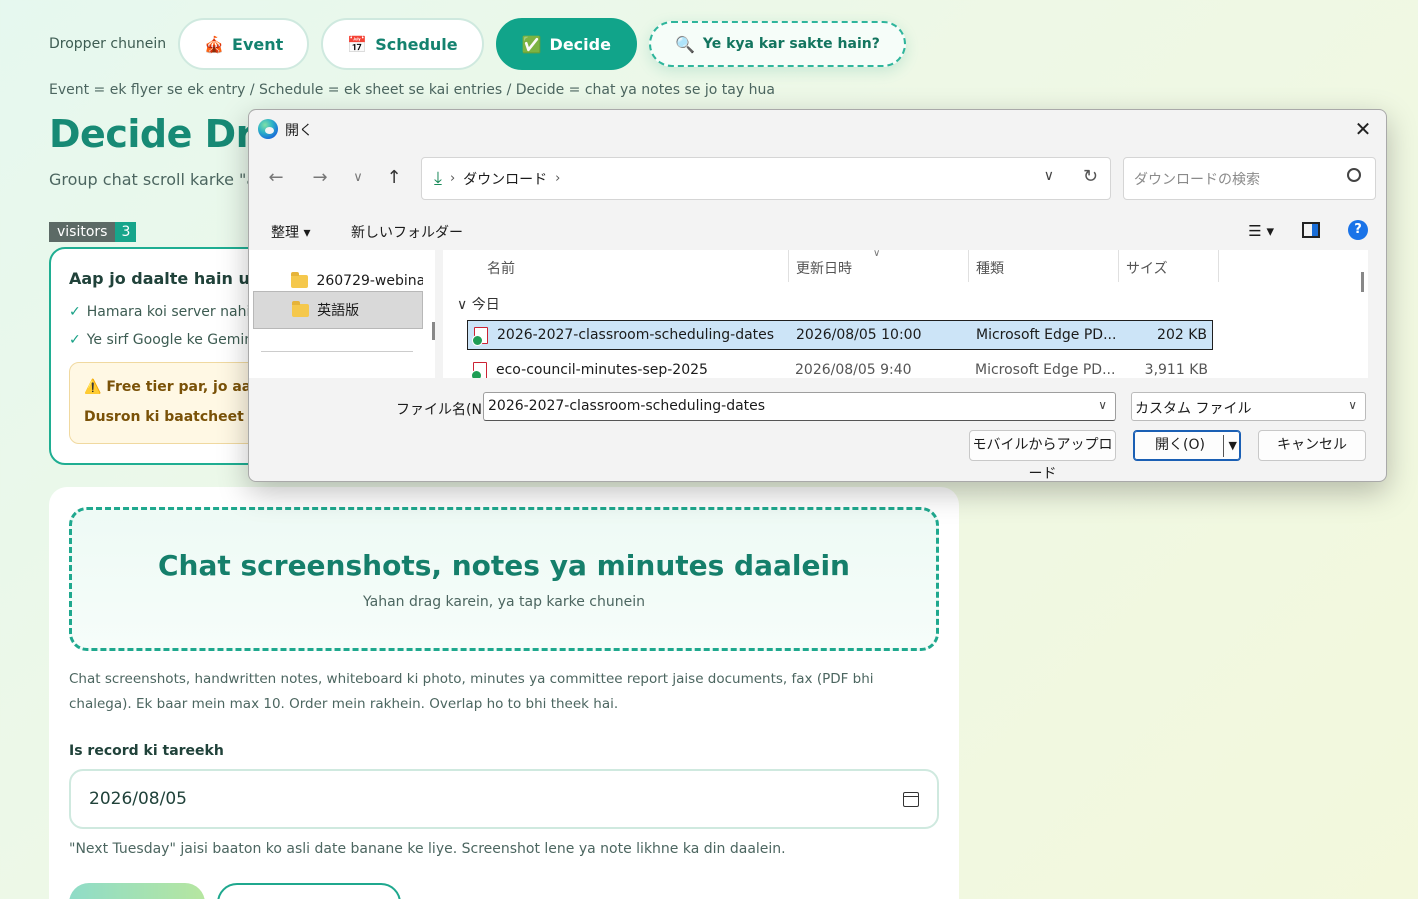  What do you see at coordinates (93, 387) in the screenshot?
I see `warning-icon: ⚠️` at bounding box center [93, 387].